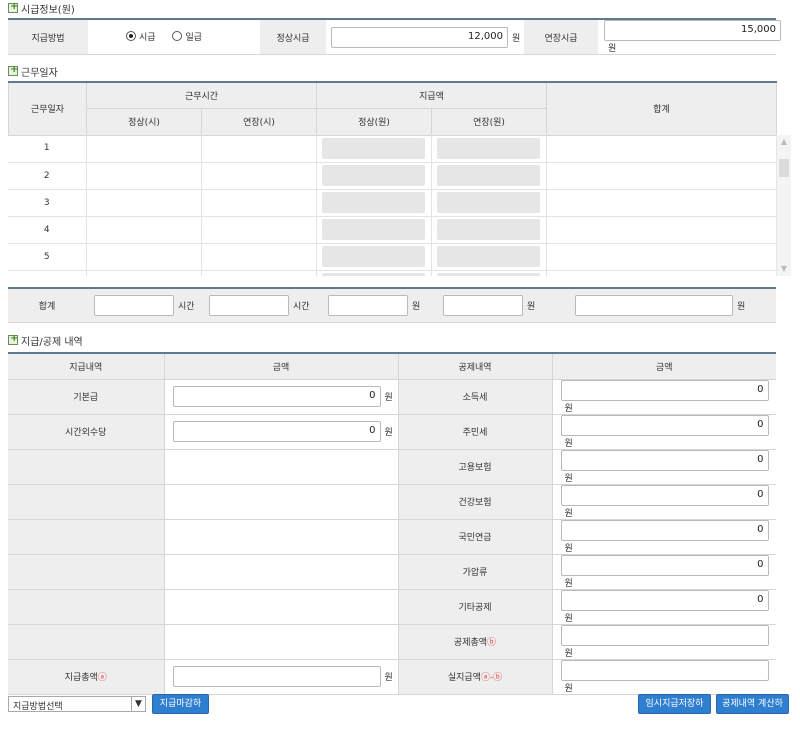 The width and height of the screenshot is (800, 731). What do you see at coordinates (474, 502) in the screenshot?
I see `deduction-item-label: 건강보험` at bounding box center [474, 502].